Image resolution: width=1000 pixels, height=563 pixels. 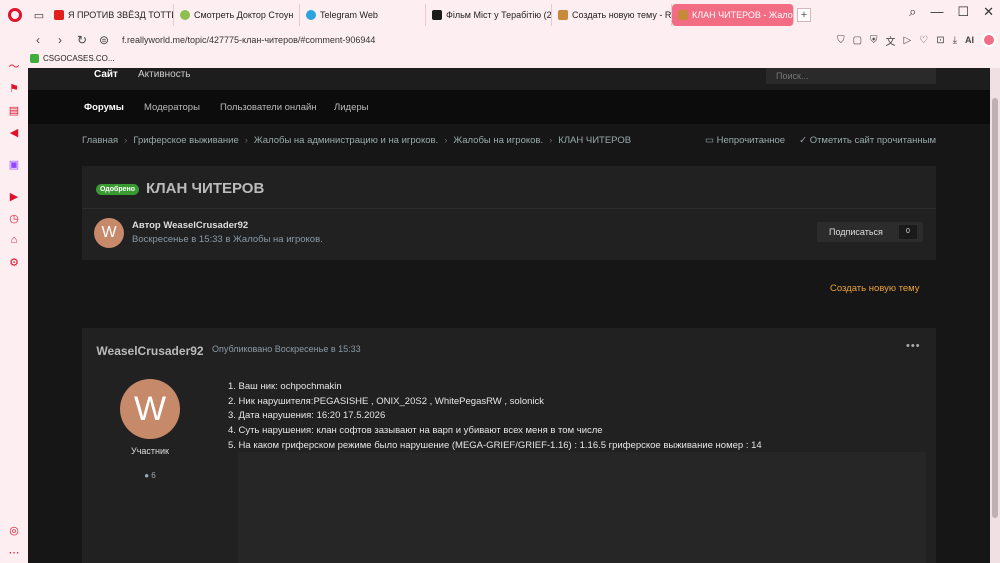 I want to click on create-topic-link: Создать новую тему, so click(x=875, y=288).